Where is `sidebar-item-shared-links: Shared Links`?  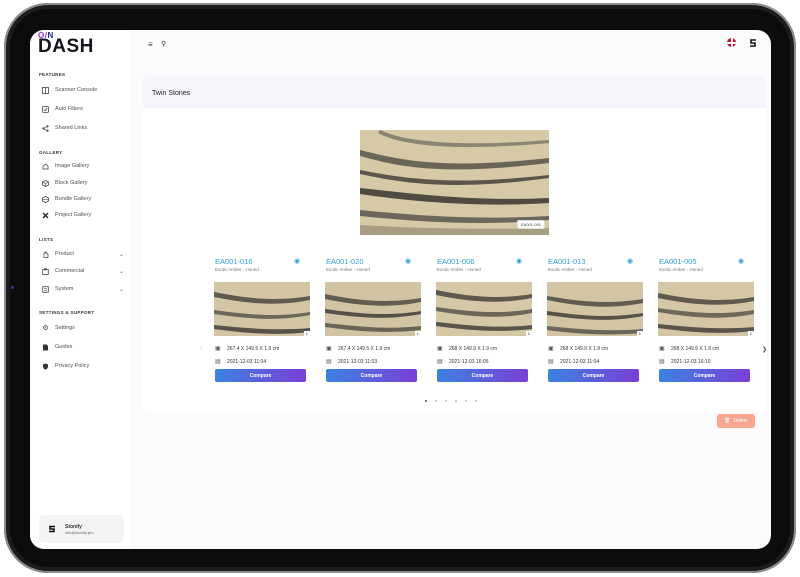
sidebar-item-shared-links: Shared Links is located at coordinates (83, 128).